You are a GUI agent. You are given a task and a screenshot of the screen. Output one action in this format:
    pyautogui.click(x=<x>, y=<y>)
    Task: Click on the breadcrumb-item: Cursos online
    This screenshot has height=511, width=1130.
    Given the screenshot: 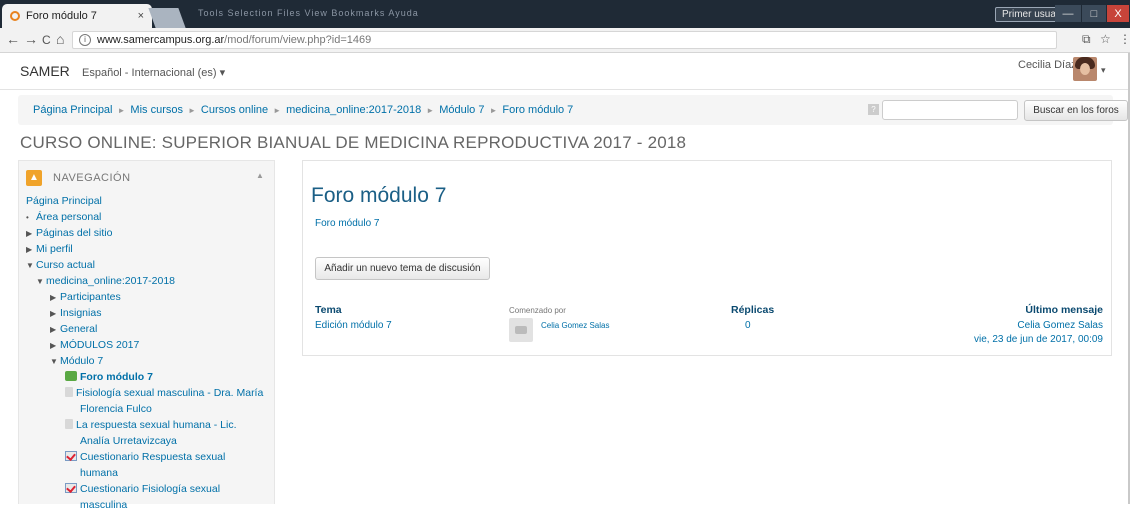 What is the action you would take?
    pyautogui.click(x=234, y=110)
    